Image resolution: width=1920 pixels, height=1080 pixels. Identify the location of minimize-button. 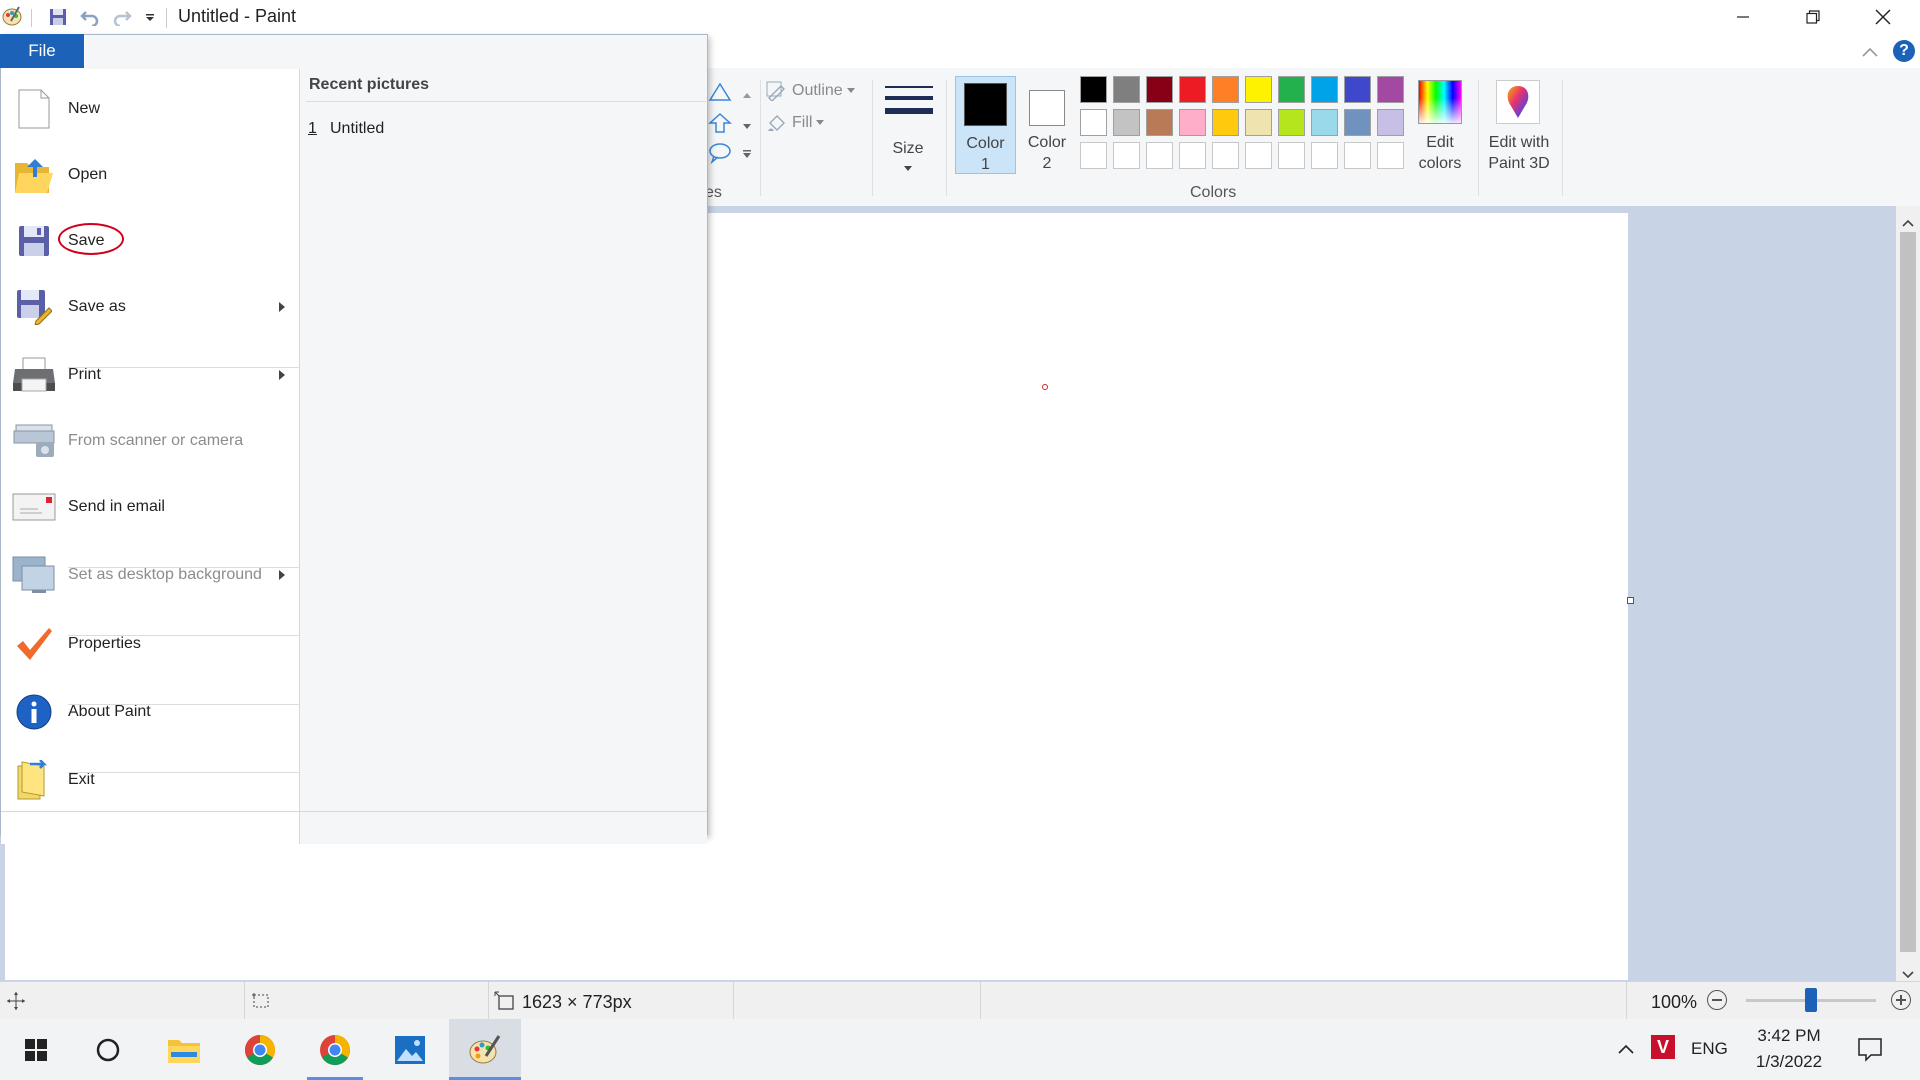
(1743, 17).